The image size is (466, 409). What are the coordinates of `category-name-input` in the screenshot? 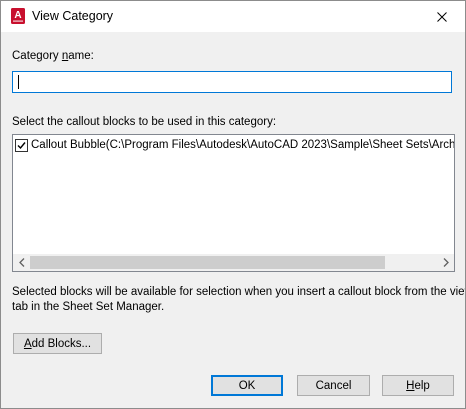 It's located at (232, 82).